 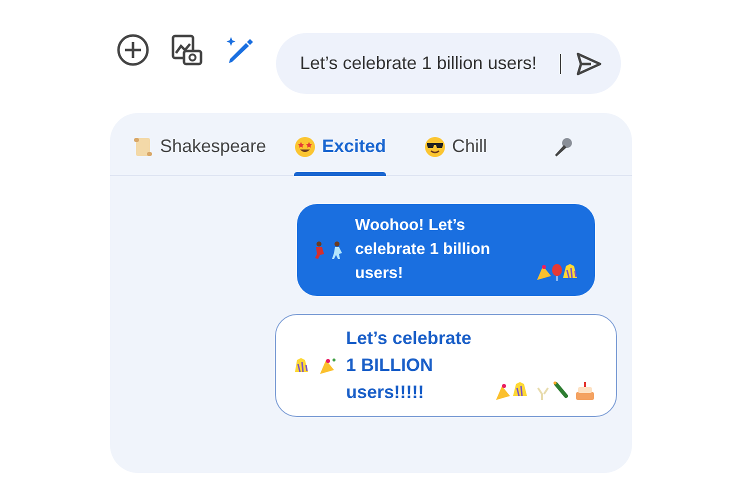 I want to click on message-text: Woohoo! Let’s celebrate 1 billion users!, so click(x=423, y=250).